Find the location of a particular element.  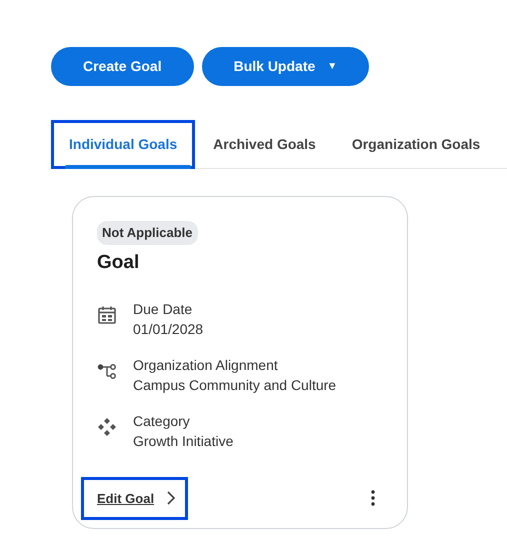

tab: Individual Goals is located at coordinates (123, 144).